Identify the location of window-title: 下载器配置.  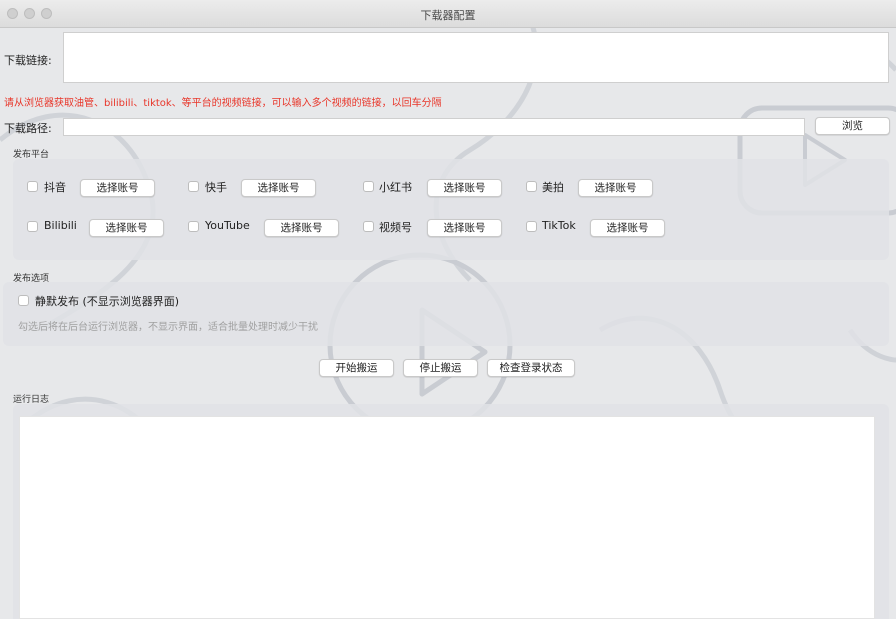
(448, 15).